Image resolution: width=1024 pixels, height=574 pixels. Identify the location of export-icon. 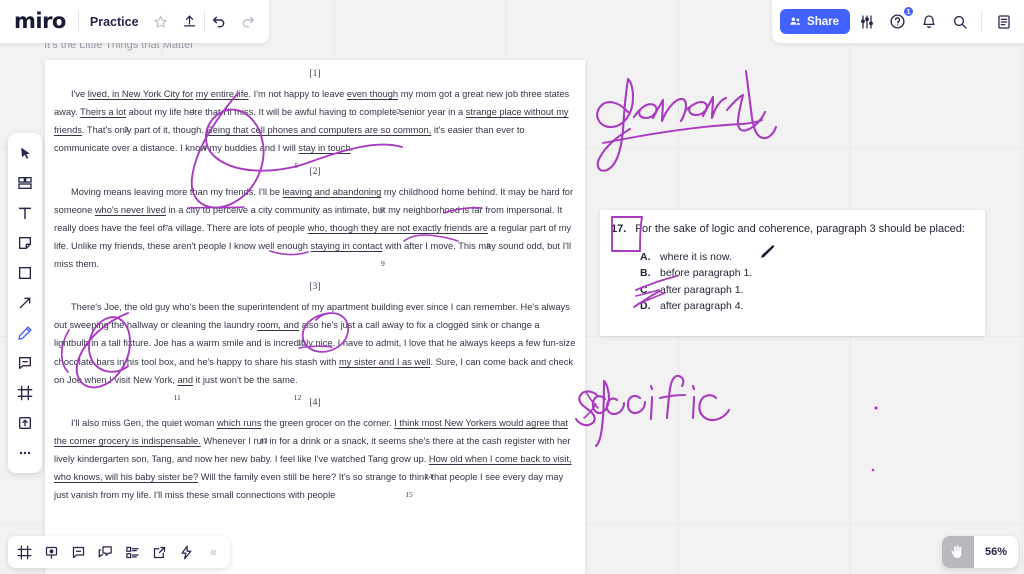
(159, 552).